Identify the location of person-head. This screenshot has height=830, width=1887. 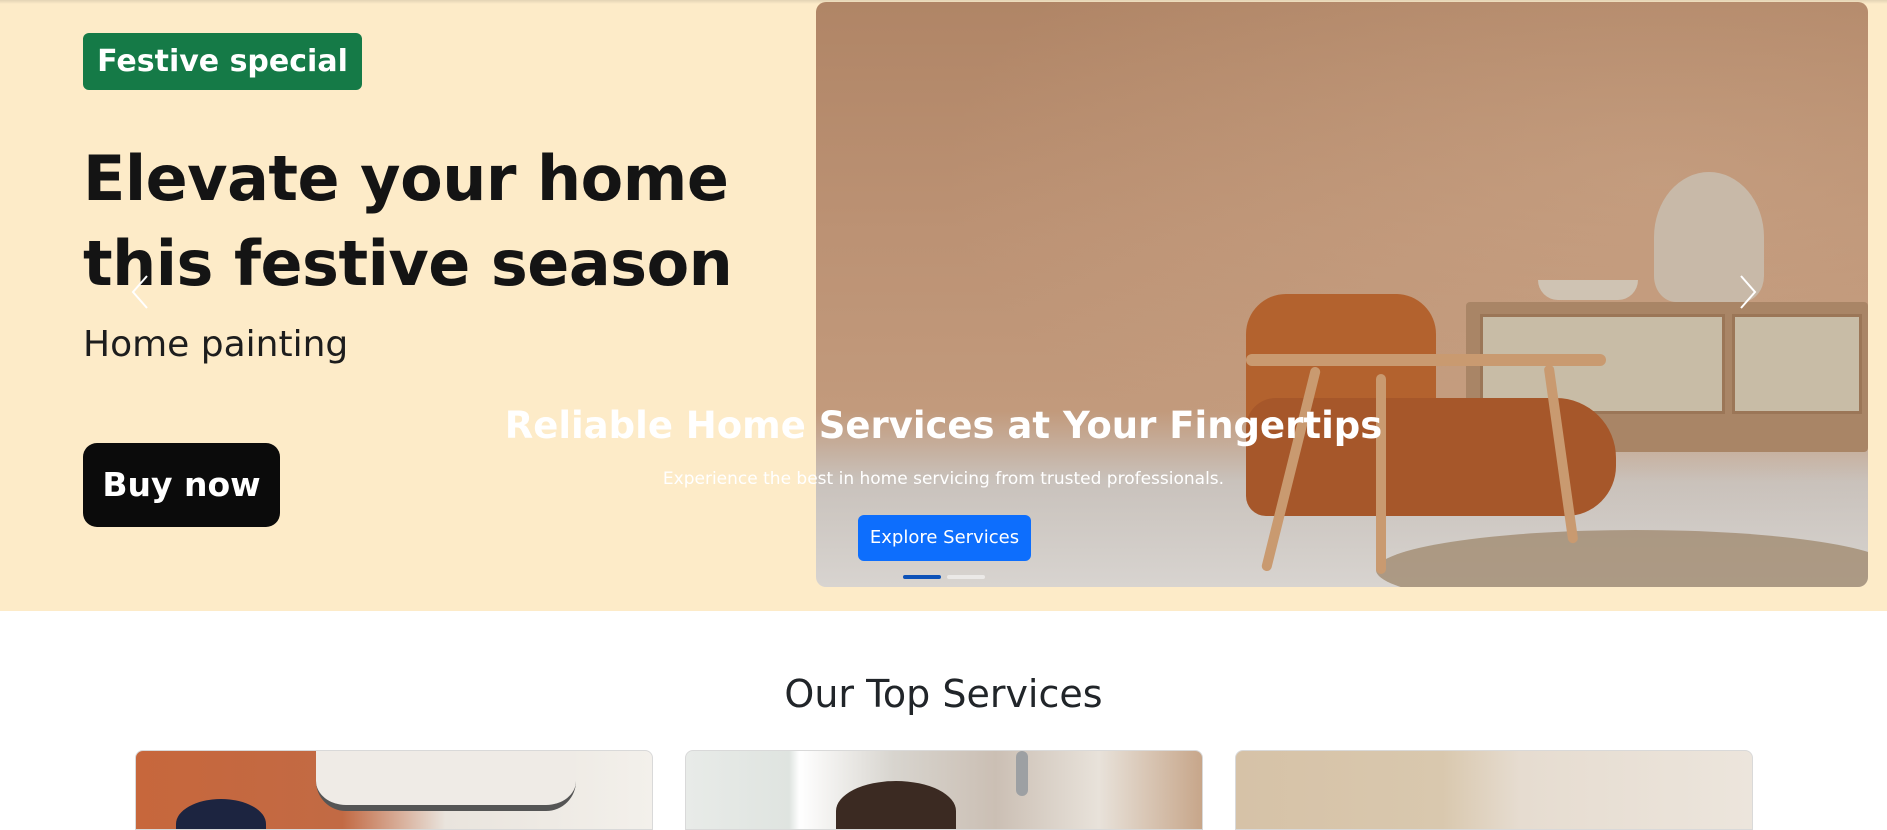
(896, 805).